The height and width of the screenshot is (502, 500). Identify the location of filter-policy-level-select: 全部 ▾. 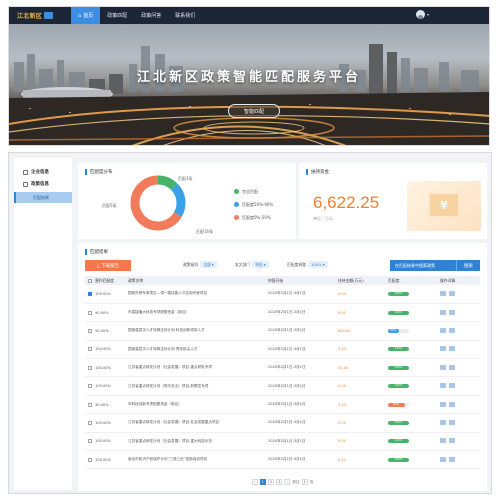
(208, 264).